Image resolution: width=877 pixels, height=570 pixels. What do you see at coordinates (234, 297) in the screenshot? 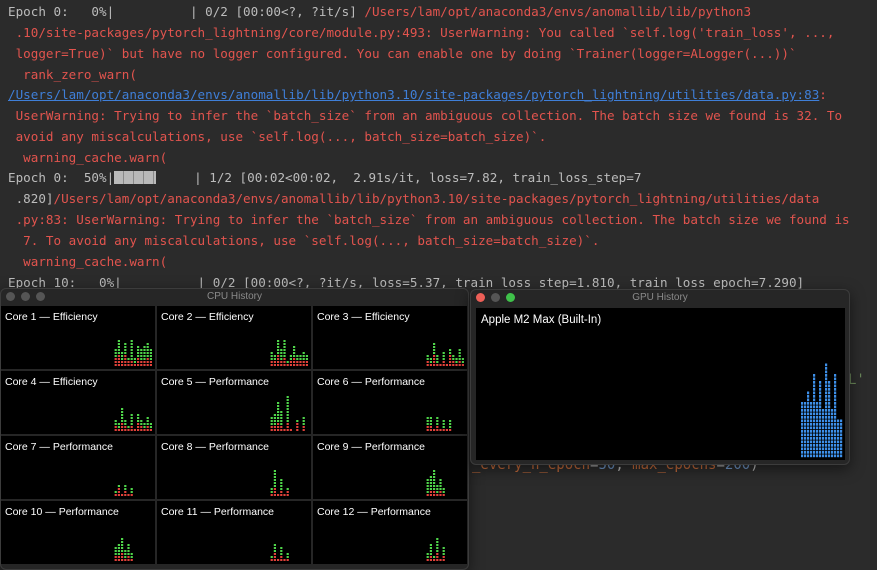
I see `title-bar: CPU History` at bounding box center [234, 297].